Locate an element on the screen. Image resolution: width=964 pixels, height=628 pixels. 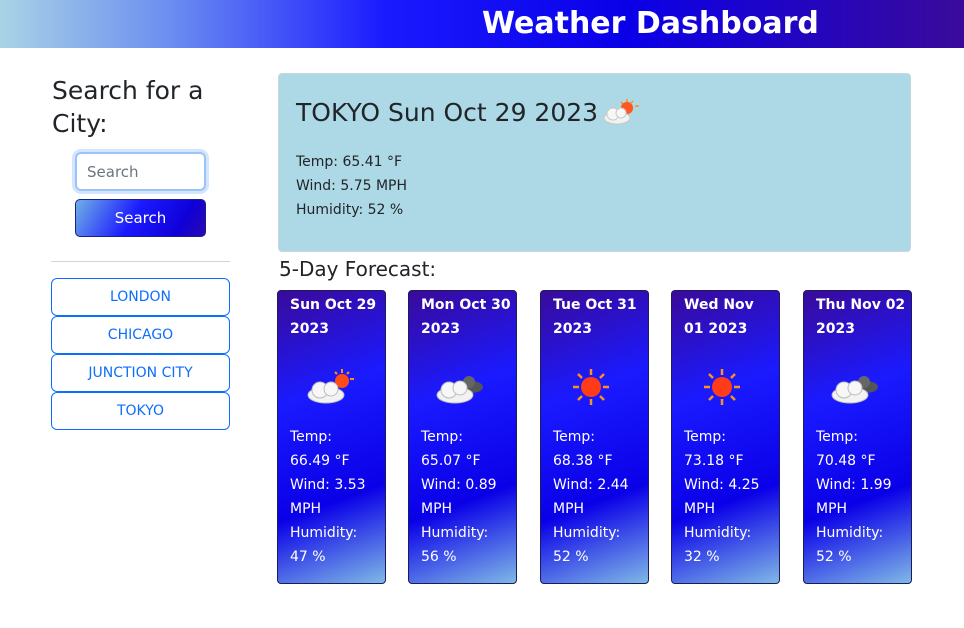
search-history: LONDON CHICAGO JUNCTION CITY TOKYO is located at coordinates (140, 354).